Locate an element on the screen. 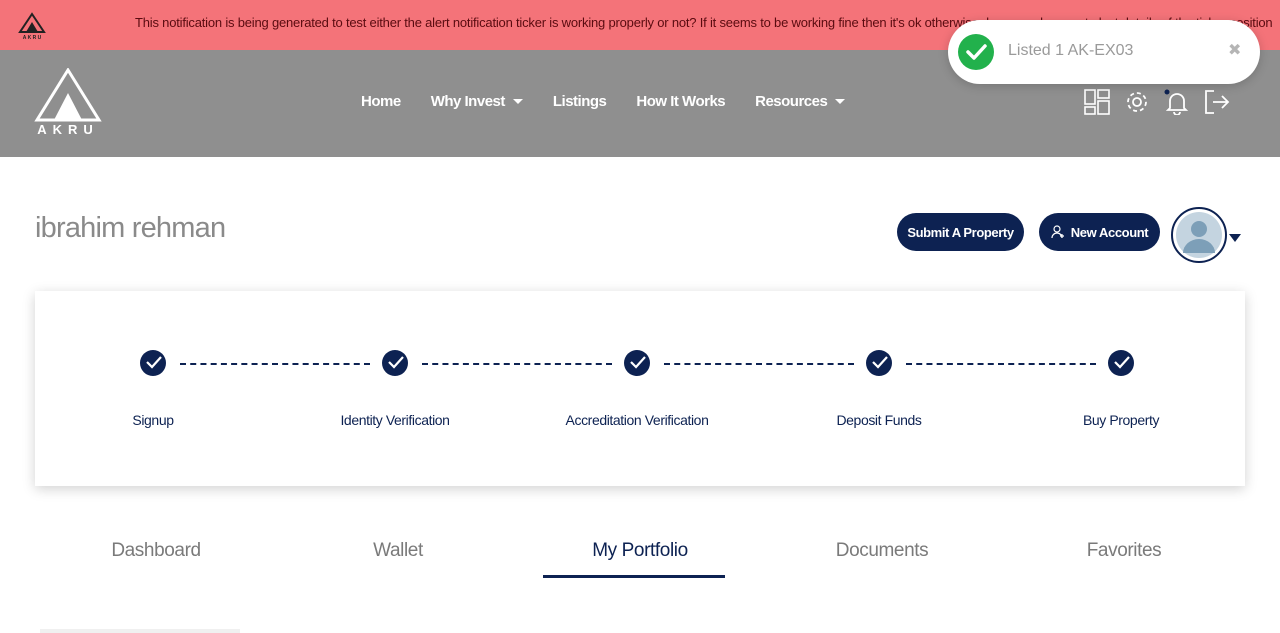 Image resolution: width=1280 pixels, height=633 pixels. user-avatar-icon is located at coordinates (1199, 235).